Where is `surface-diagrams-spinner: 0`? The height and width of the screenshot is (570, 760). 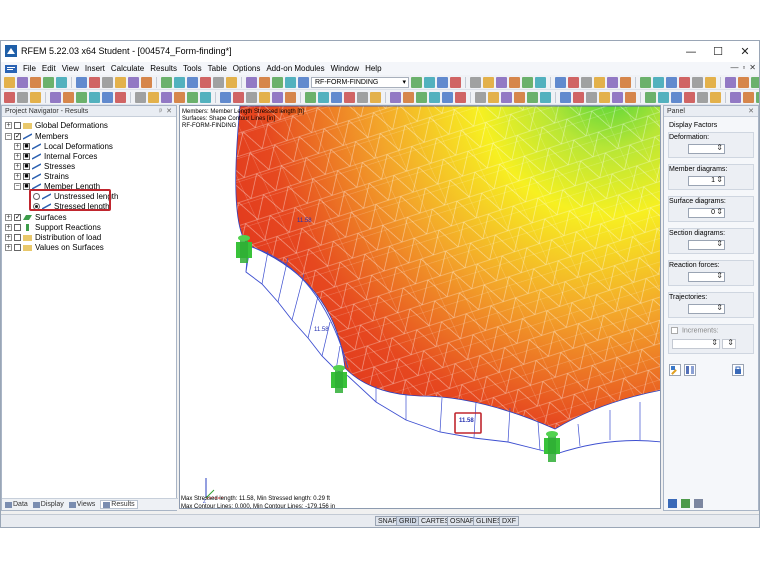 surface-diagrams-spinner: 0 is located at coordinates (706, 213).